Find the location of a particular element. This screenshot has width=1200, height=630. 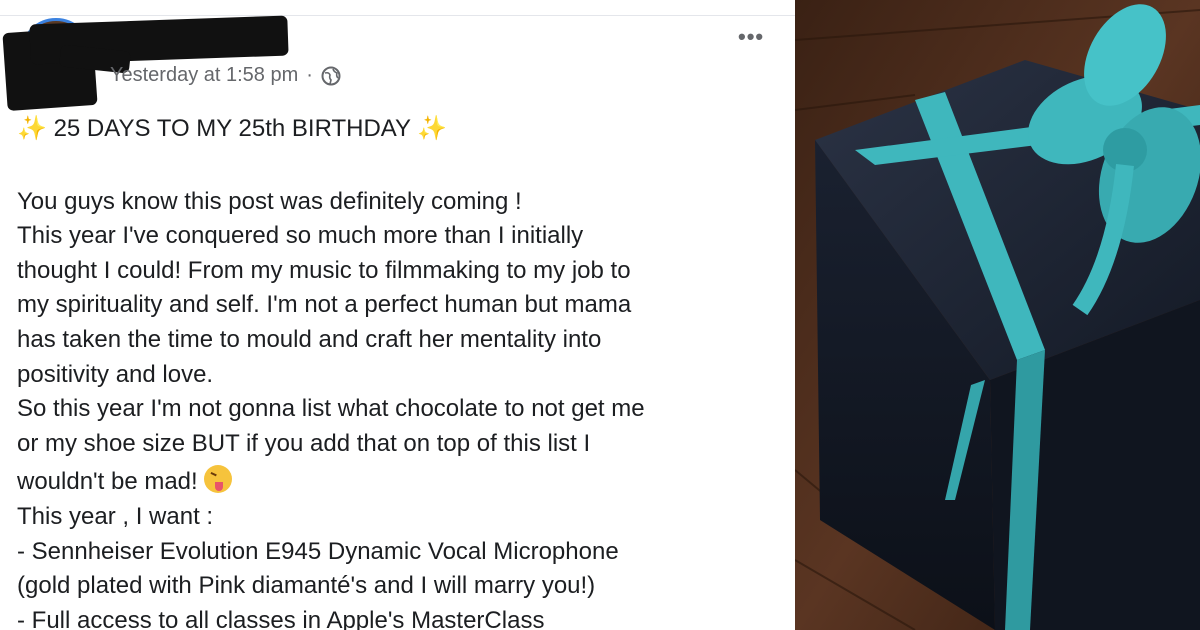

post-line: positivity and love. is located at coordinates (115, 374).